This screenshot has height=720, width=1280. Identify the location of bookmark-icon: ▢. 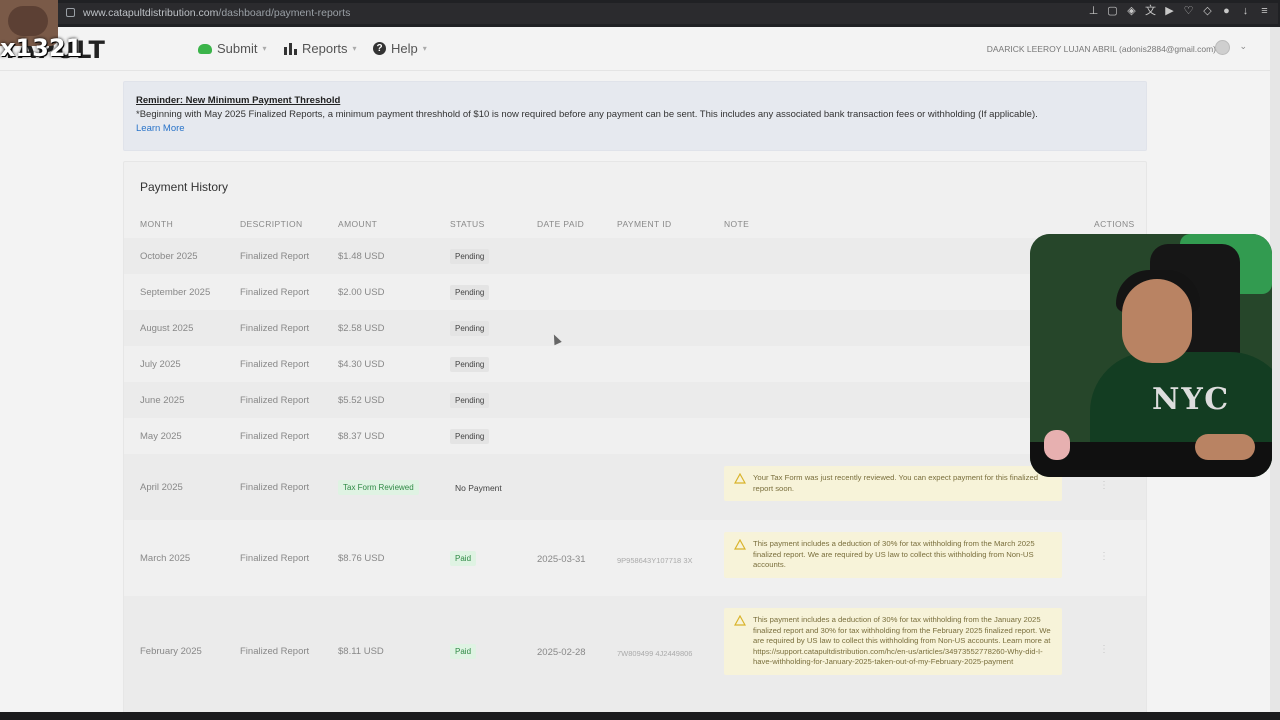
(1112, 11).